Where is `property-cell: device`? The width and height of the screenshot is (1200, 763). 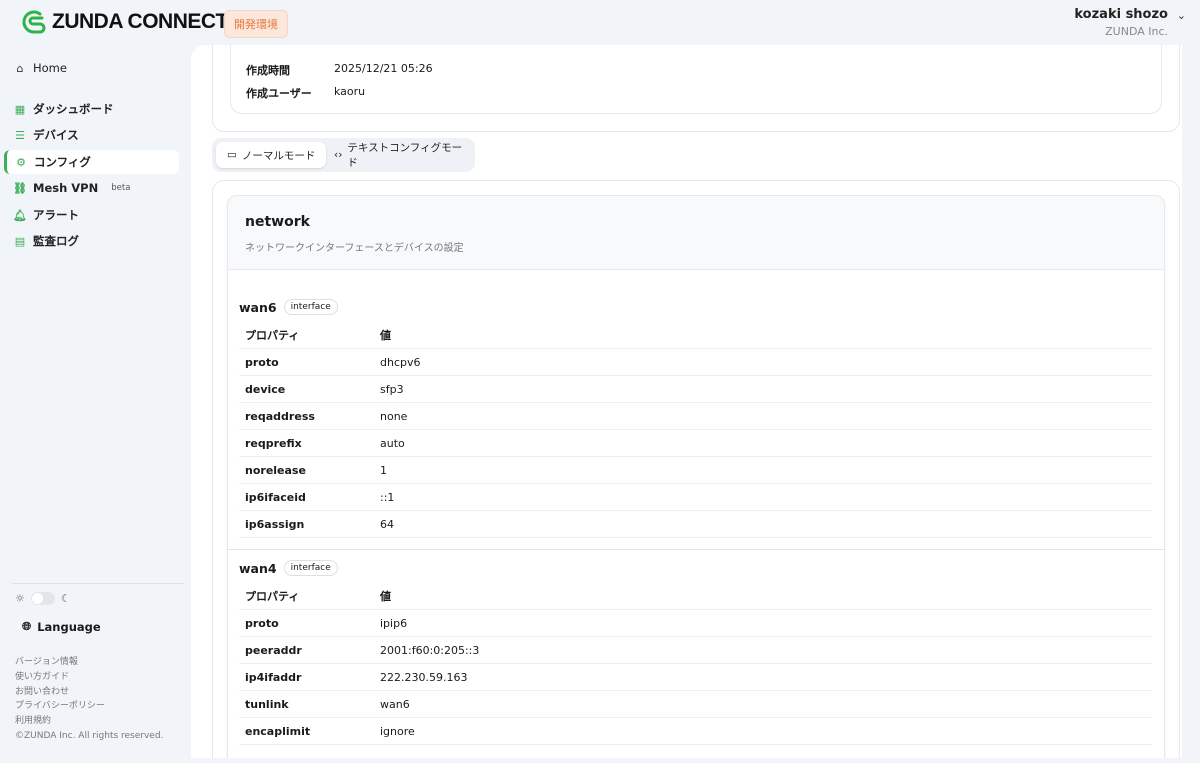 property-cell: device is located at coordinates (265, 389).